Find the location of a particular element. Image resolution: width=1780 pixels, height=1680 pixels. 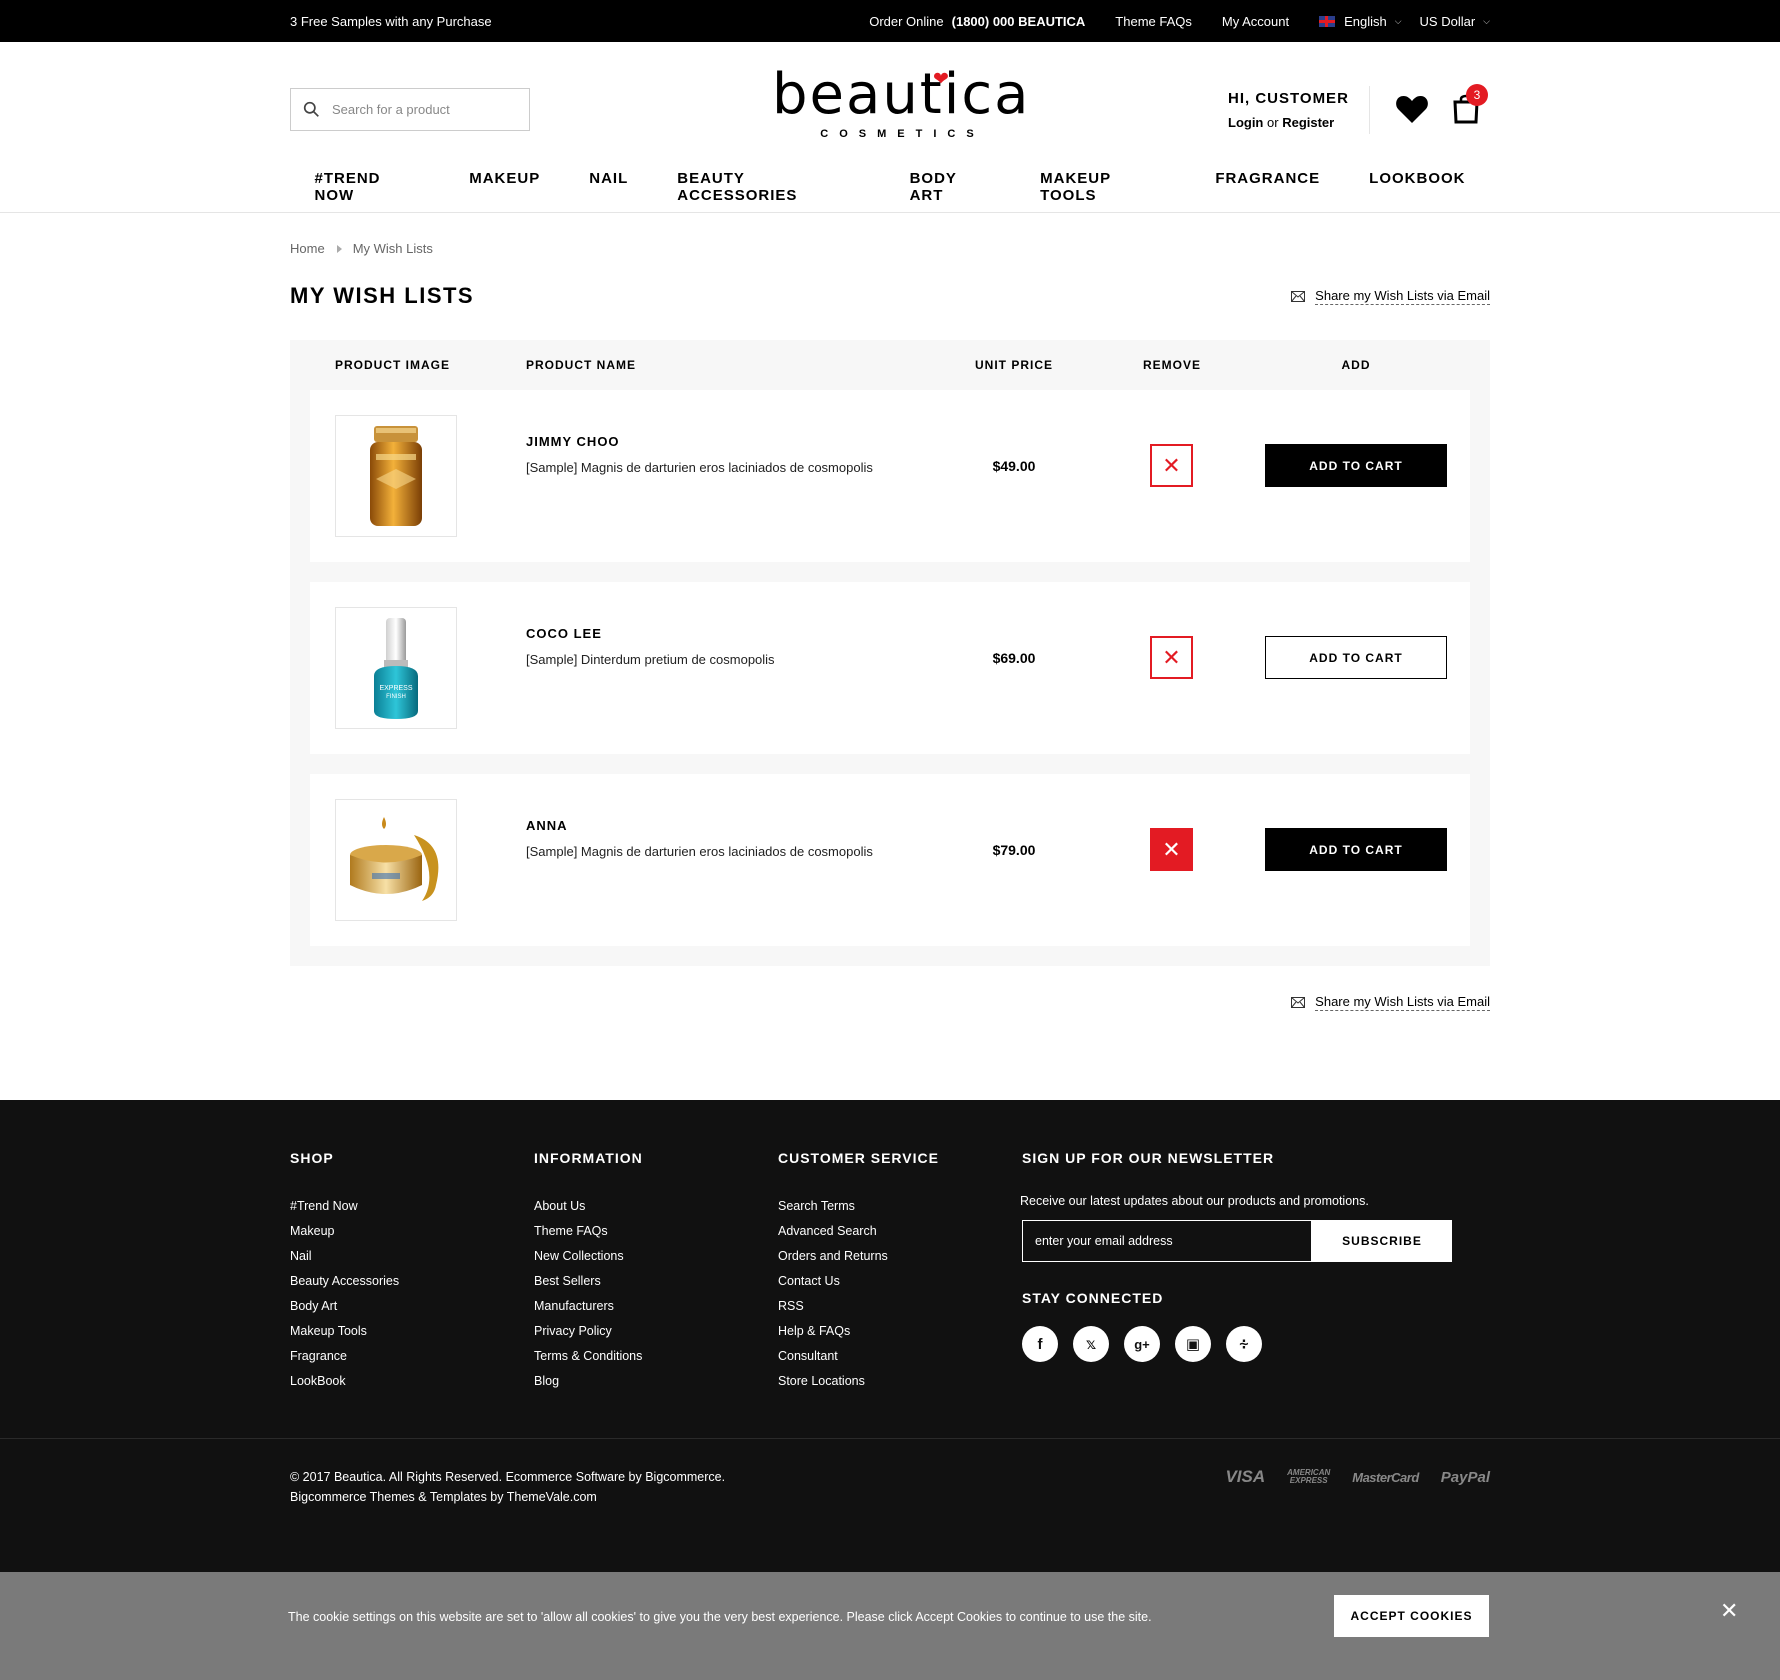

register-link: Register is located at coordinates (1308, 122).